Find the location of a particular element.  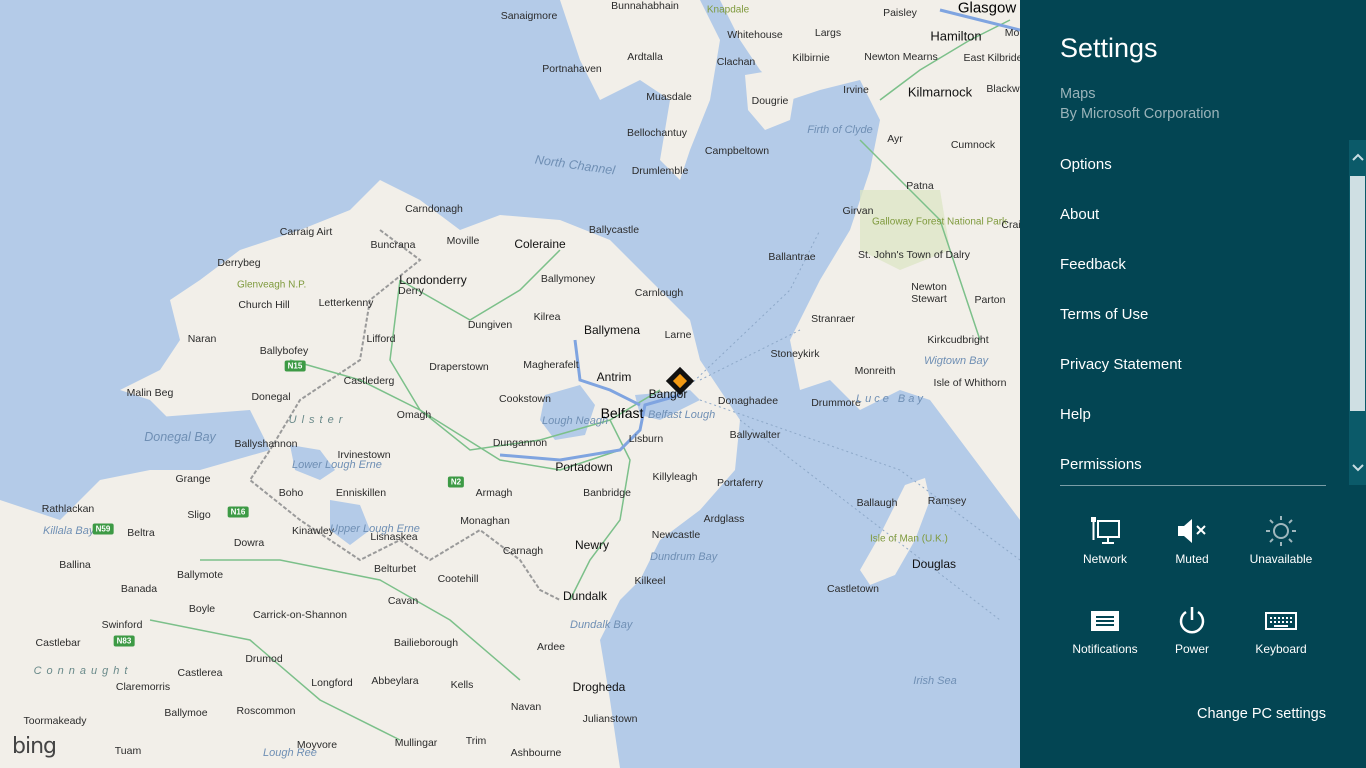

map-label: Knapdale is located at coordinates (728, 10).